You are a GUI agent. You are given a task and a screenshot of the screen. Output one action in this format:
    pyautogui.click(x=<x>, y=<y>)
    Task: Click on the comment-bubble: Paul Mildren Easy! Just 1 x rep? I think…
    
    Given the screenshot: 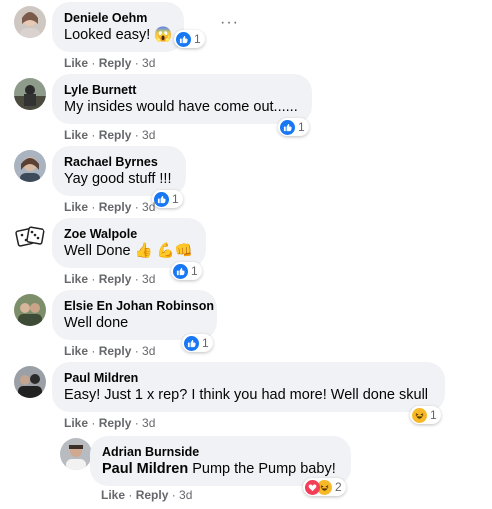 What is the action you would take?
    pyautogui.click(x=248, y=387)
    